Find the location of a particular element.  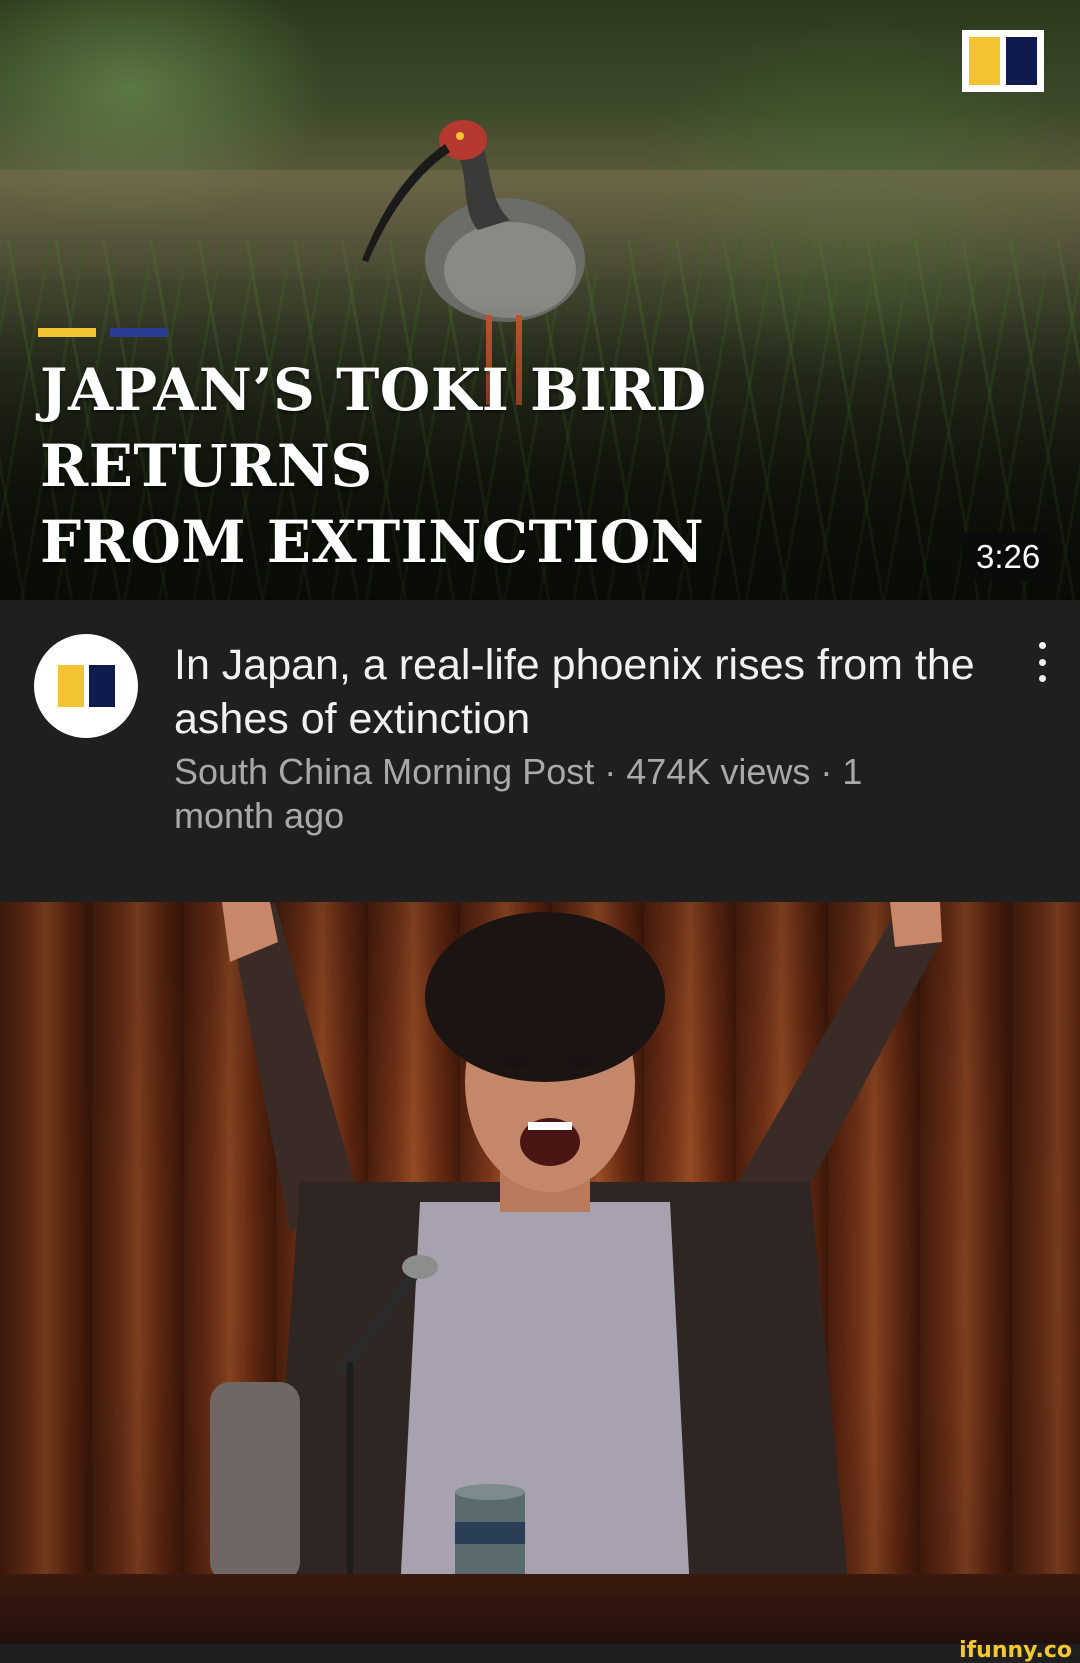

avatar-yellow-block is located at coordinates (70, 686).